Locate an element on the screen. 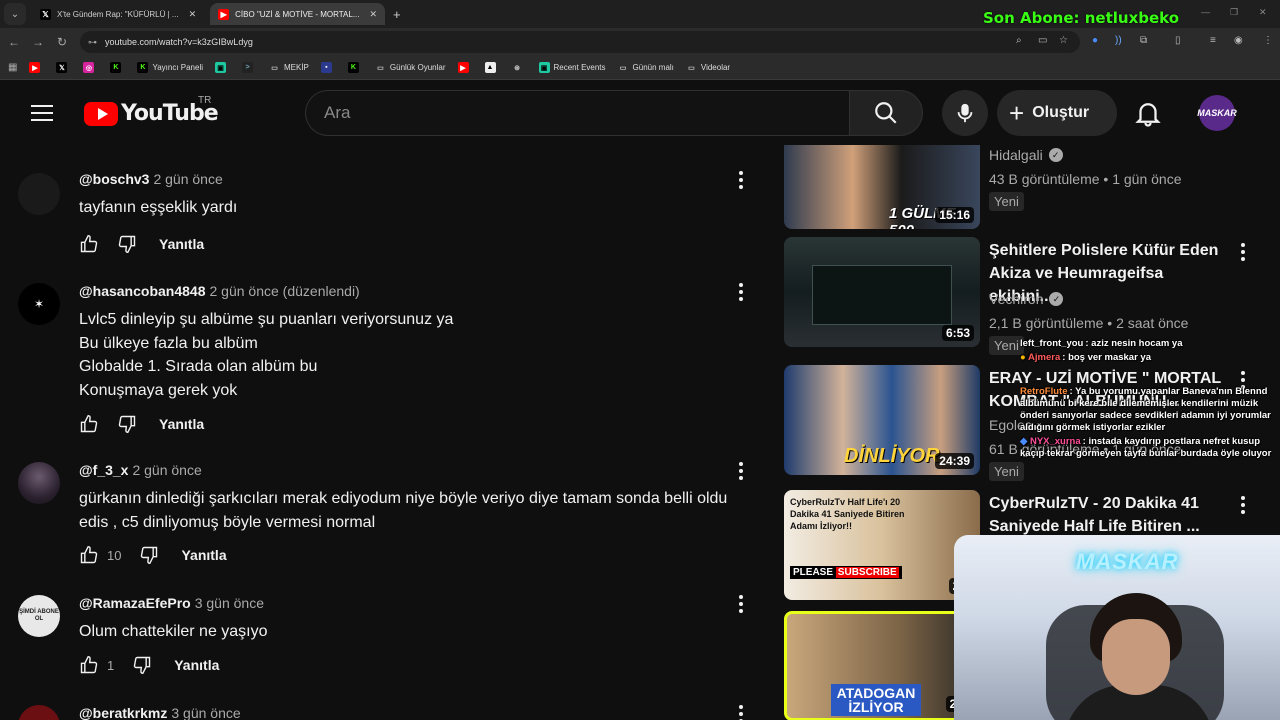 The image size is (1280, 720). bookmark-app: ▲ is located at coordinates (492, 67).